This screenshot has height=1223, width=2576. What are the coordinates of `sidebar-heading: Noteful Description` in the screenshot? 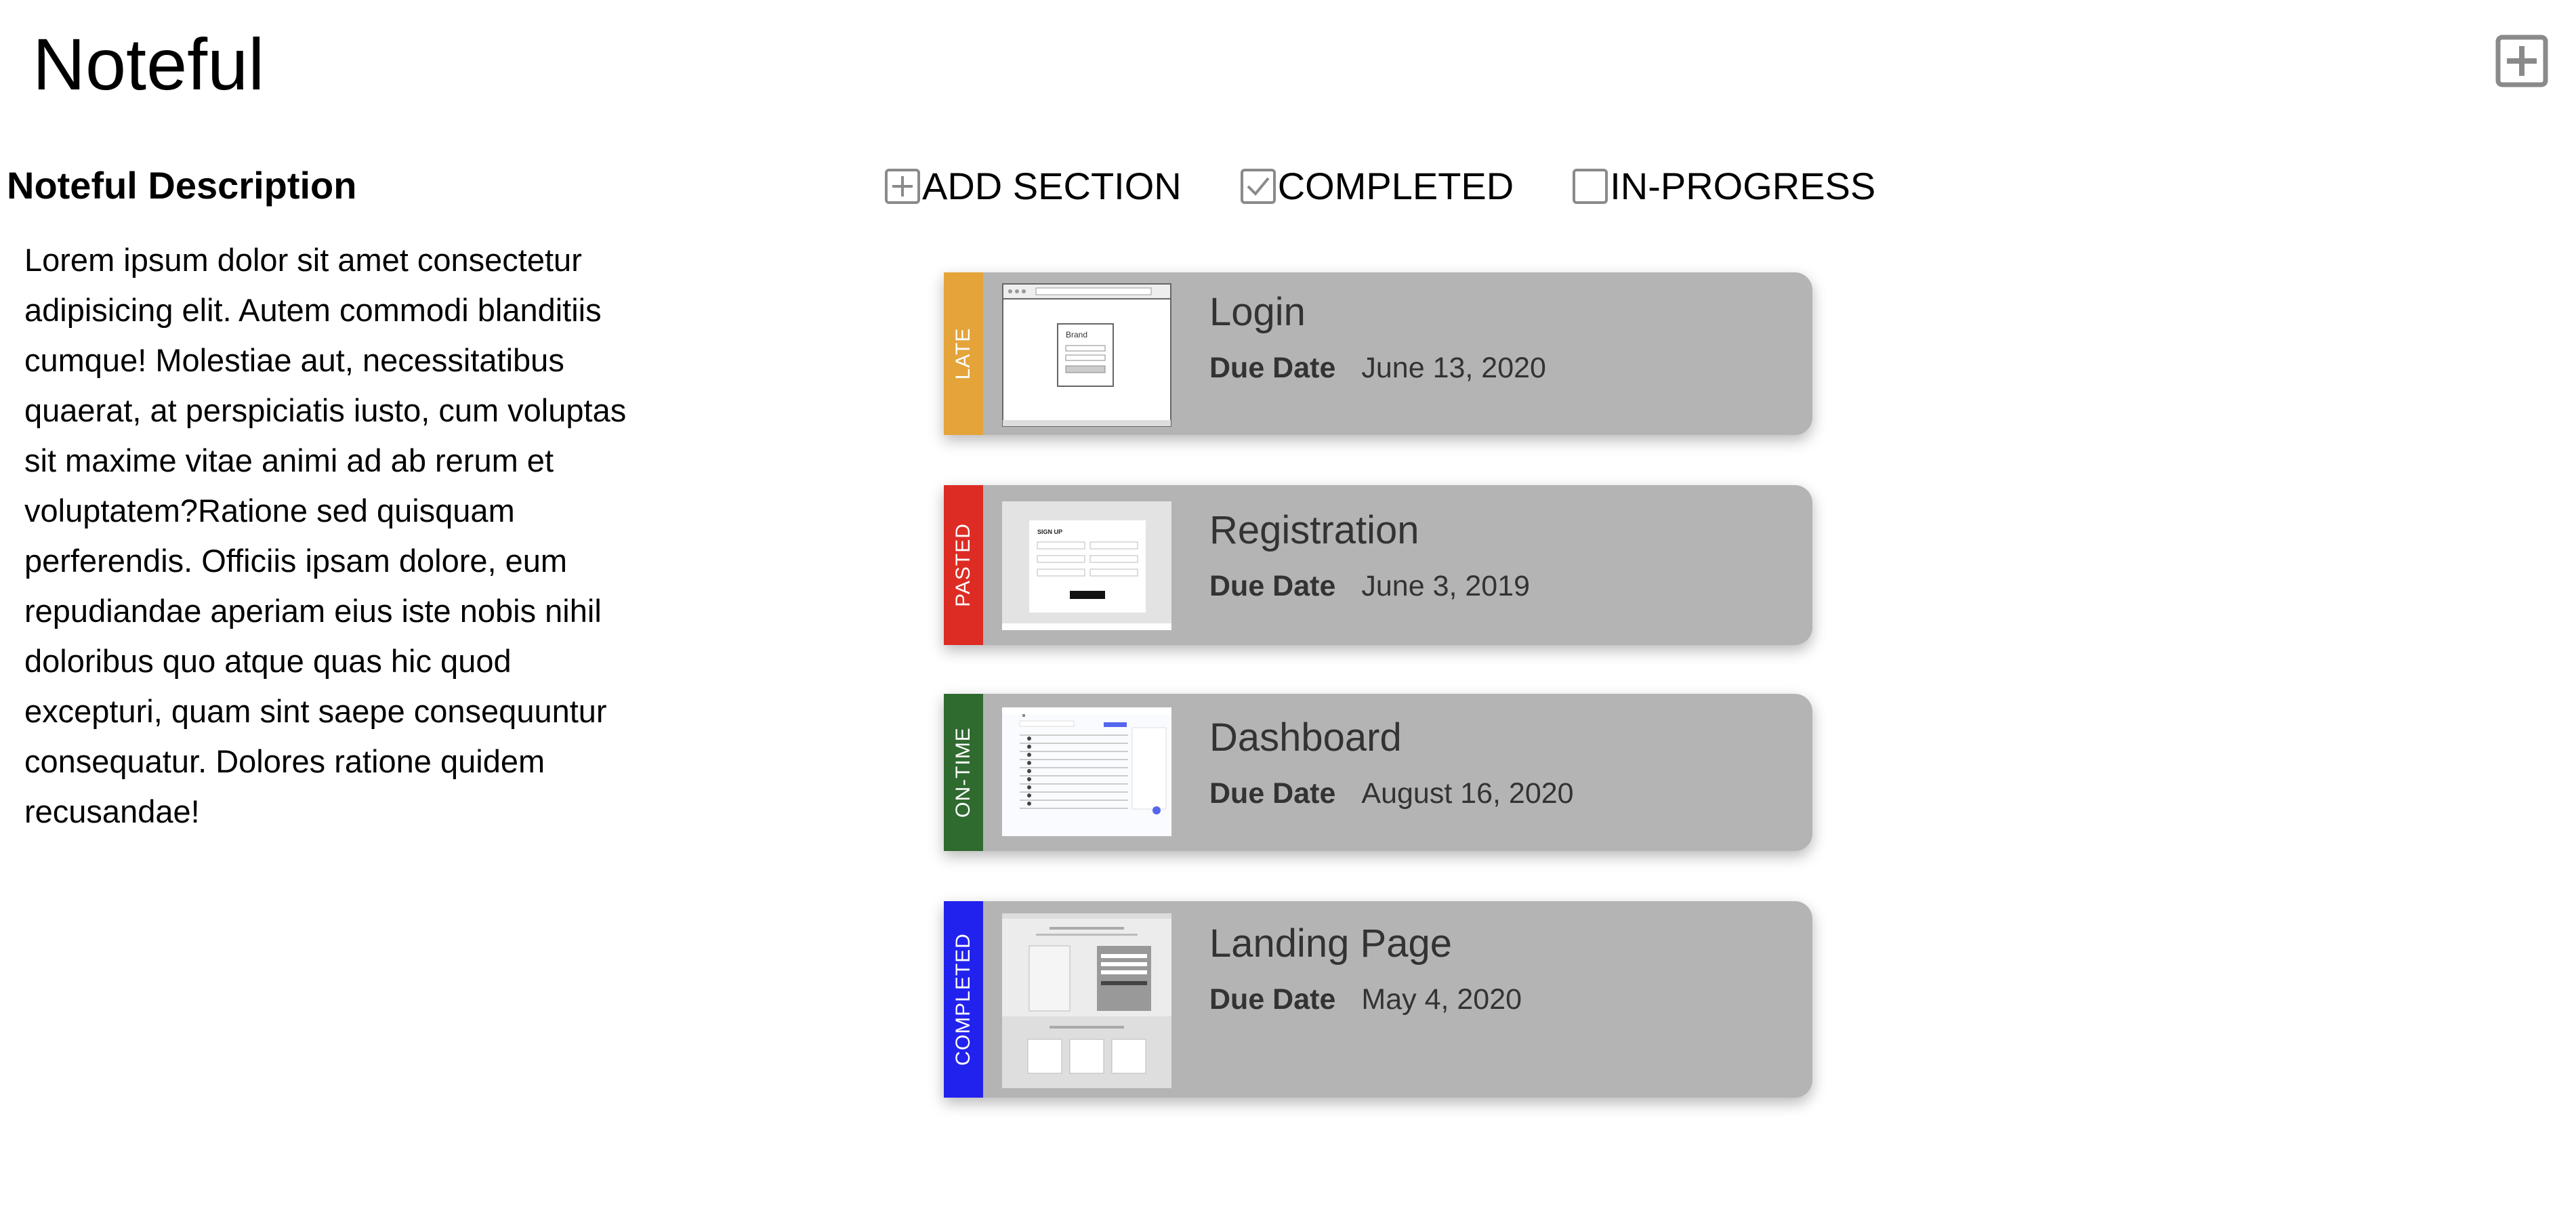 It's located at (182, 186).